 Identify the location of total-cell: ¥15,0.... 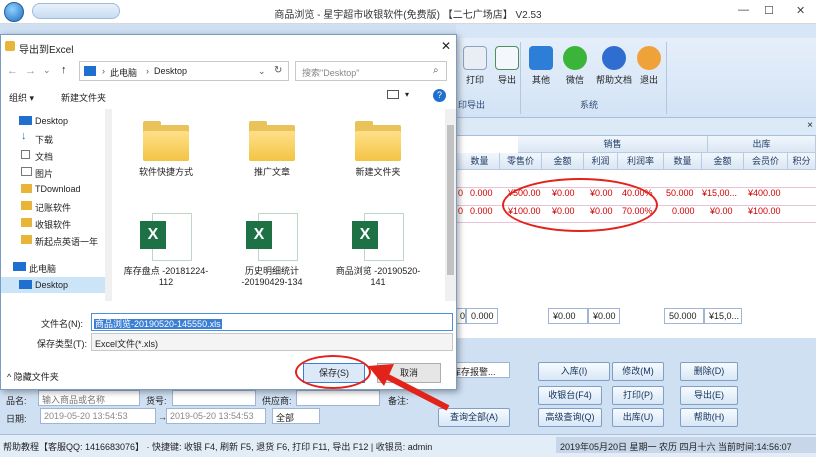
(723, 316).